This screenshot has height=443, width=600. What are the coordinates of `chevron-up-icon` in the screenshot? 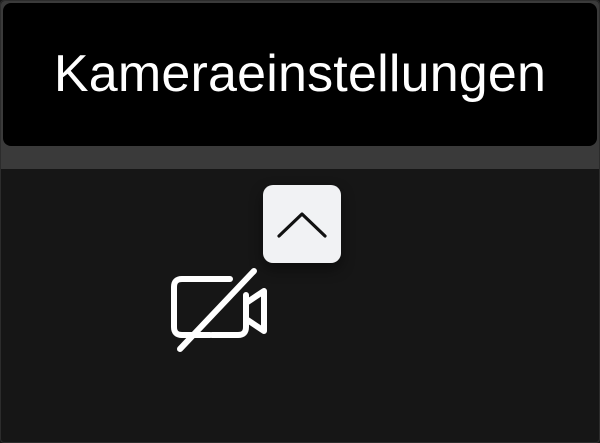 It's located at (302, 225).